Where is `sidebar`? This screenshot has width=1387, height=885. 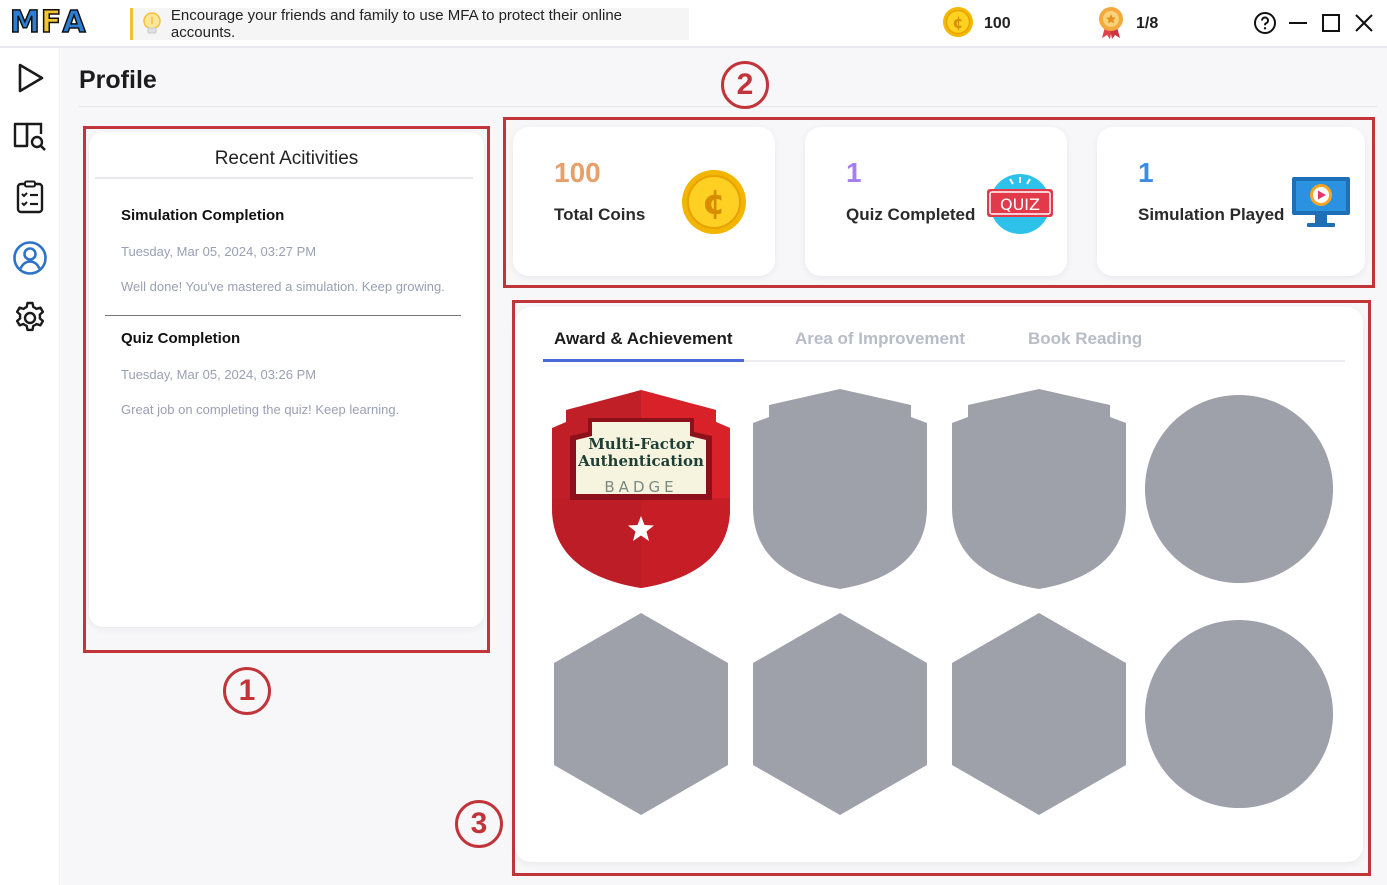 sidebar is located at coordinates (30, 466).